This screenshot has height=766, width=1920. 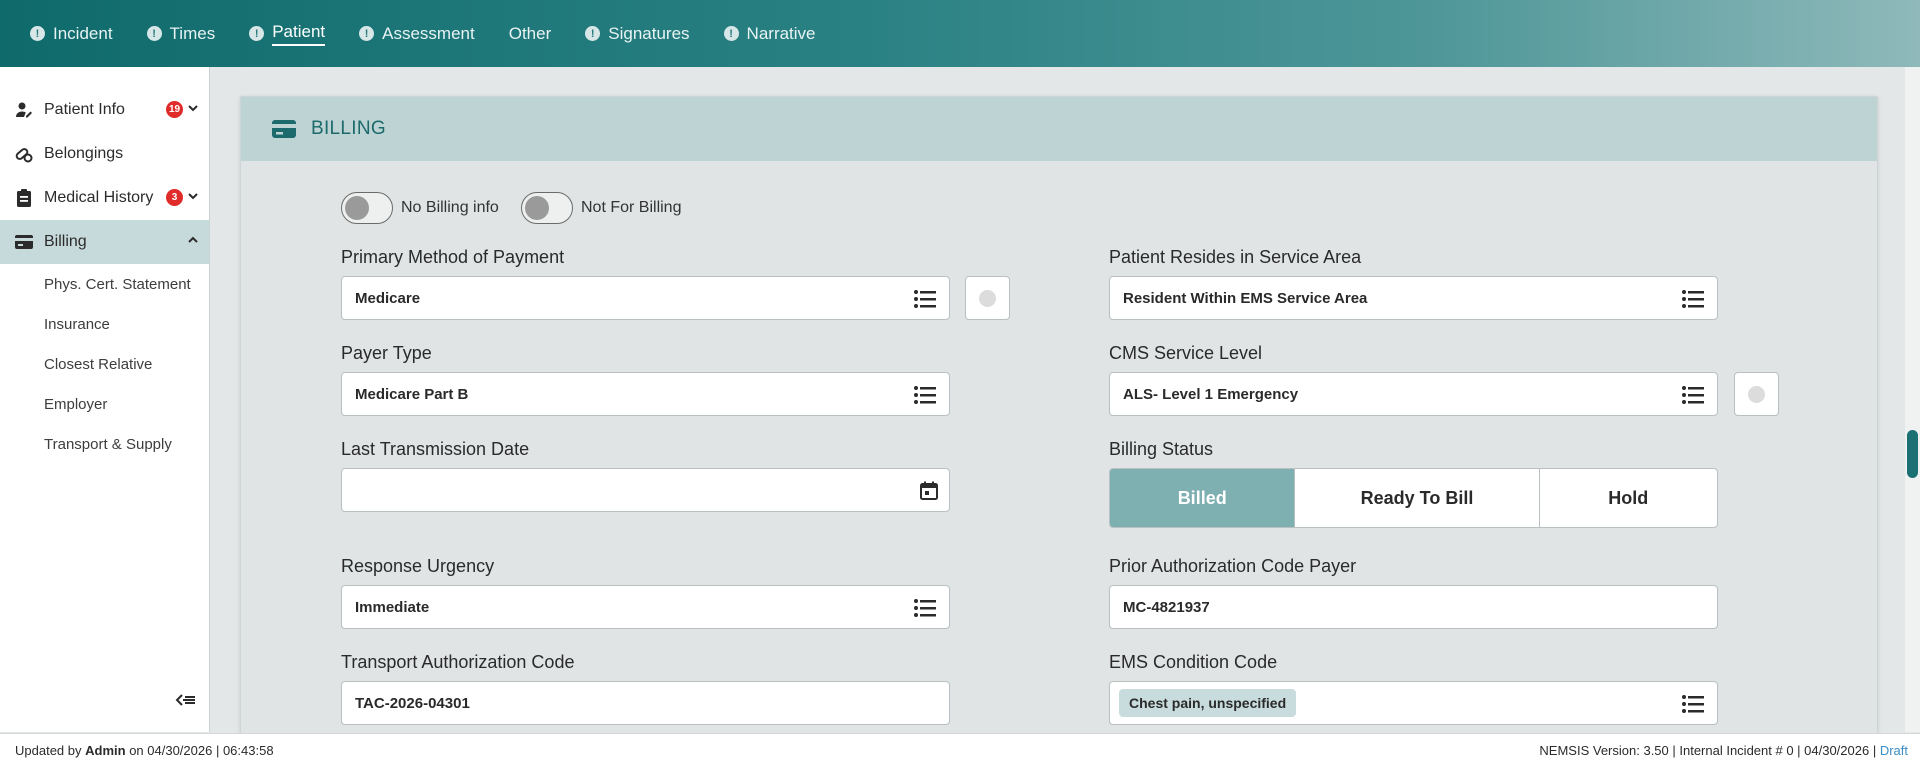 What do you see at coordinates (1161, 449) in the screenshot?
I see `billing-status-label: Billing Status` at bounding box center [1161, 449].